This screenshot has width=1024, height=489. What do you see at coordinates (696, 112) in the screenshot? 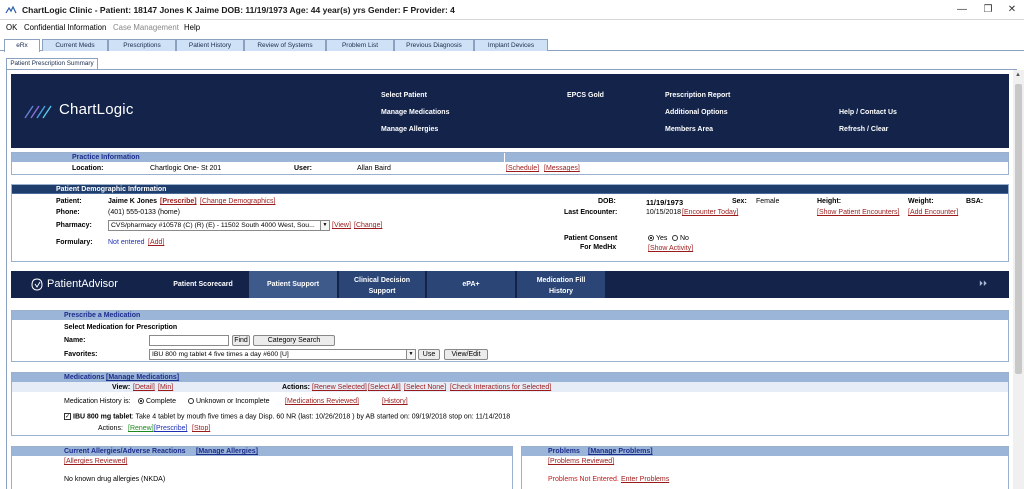
I see `nav-additional-options: Additional Options` at bounding box center [696, 112].